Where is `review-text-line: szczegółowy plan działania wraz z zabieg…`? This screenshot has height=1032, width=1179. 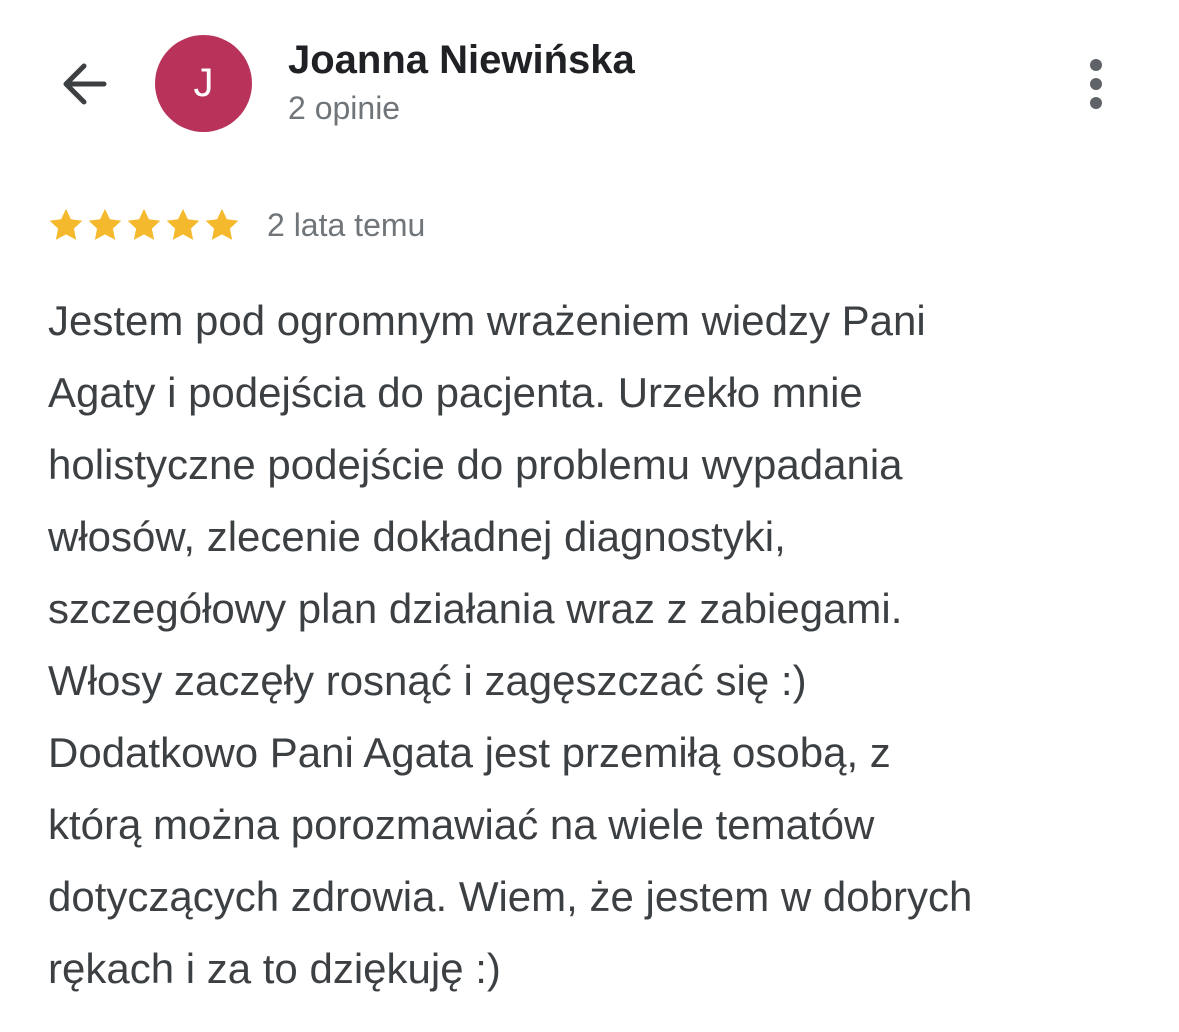
review-text-line: szczegółowy plan działania wraz z zabieg… is located at coordinates (475, 608).